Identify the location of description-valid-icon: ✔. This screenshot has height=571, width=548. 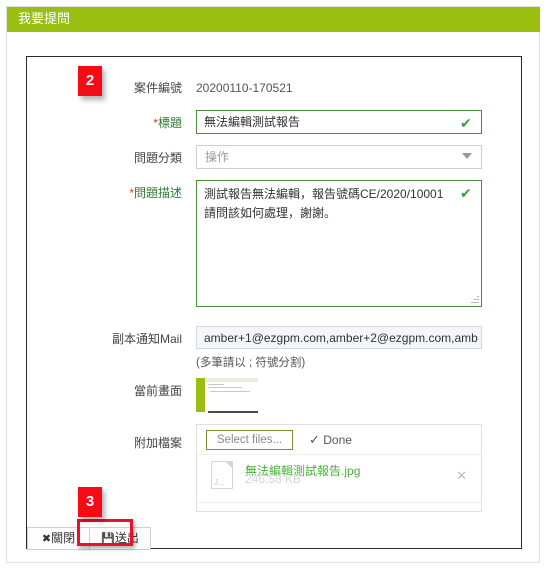
(466, 193).